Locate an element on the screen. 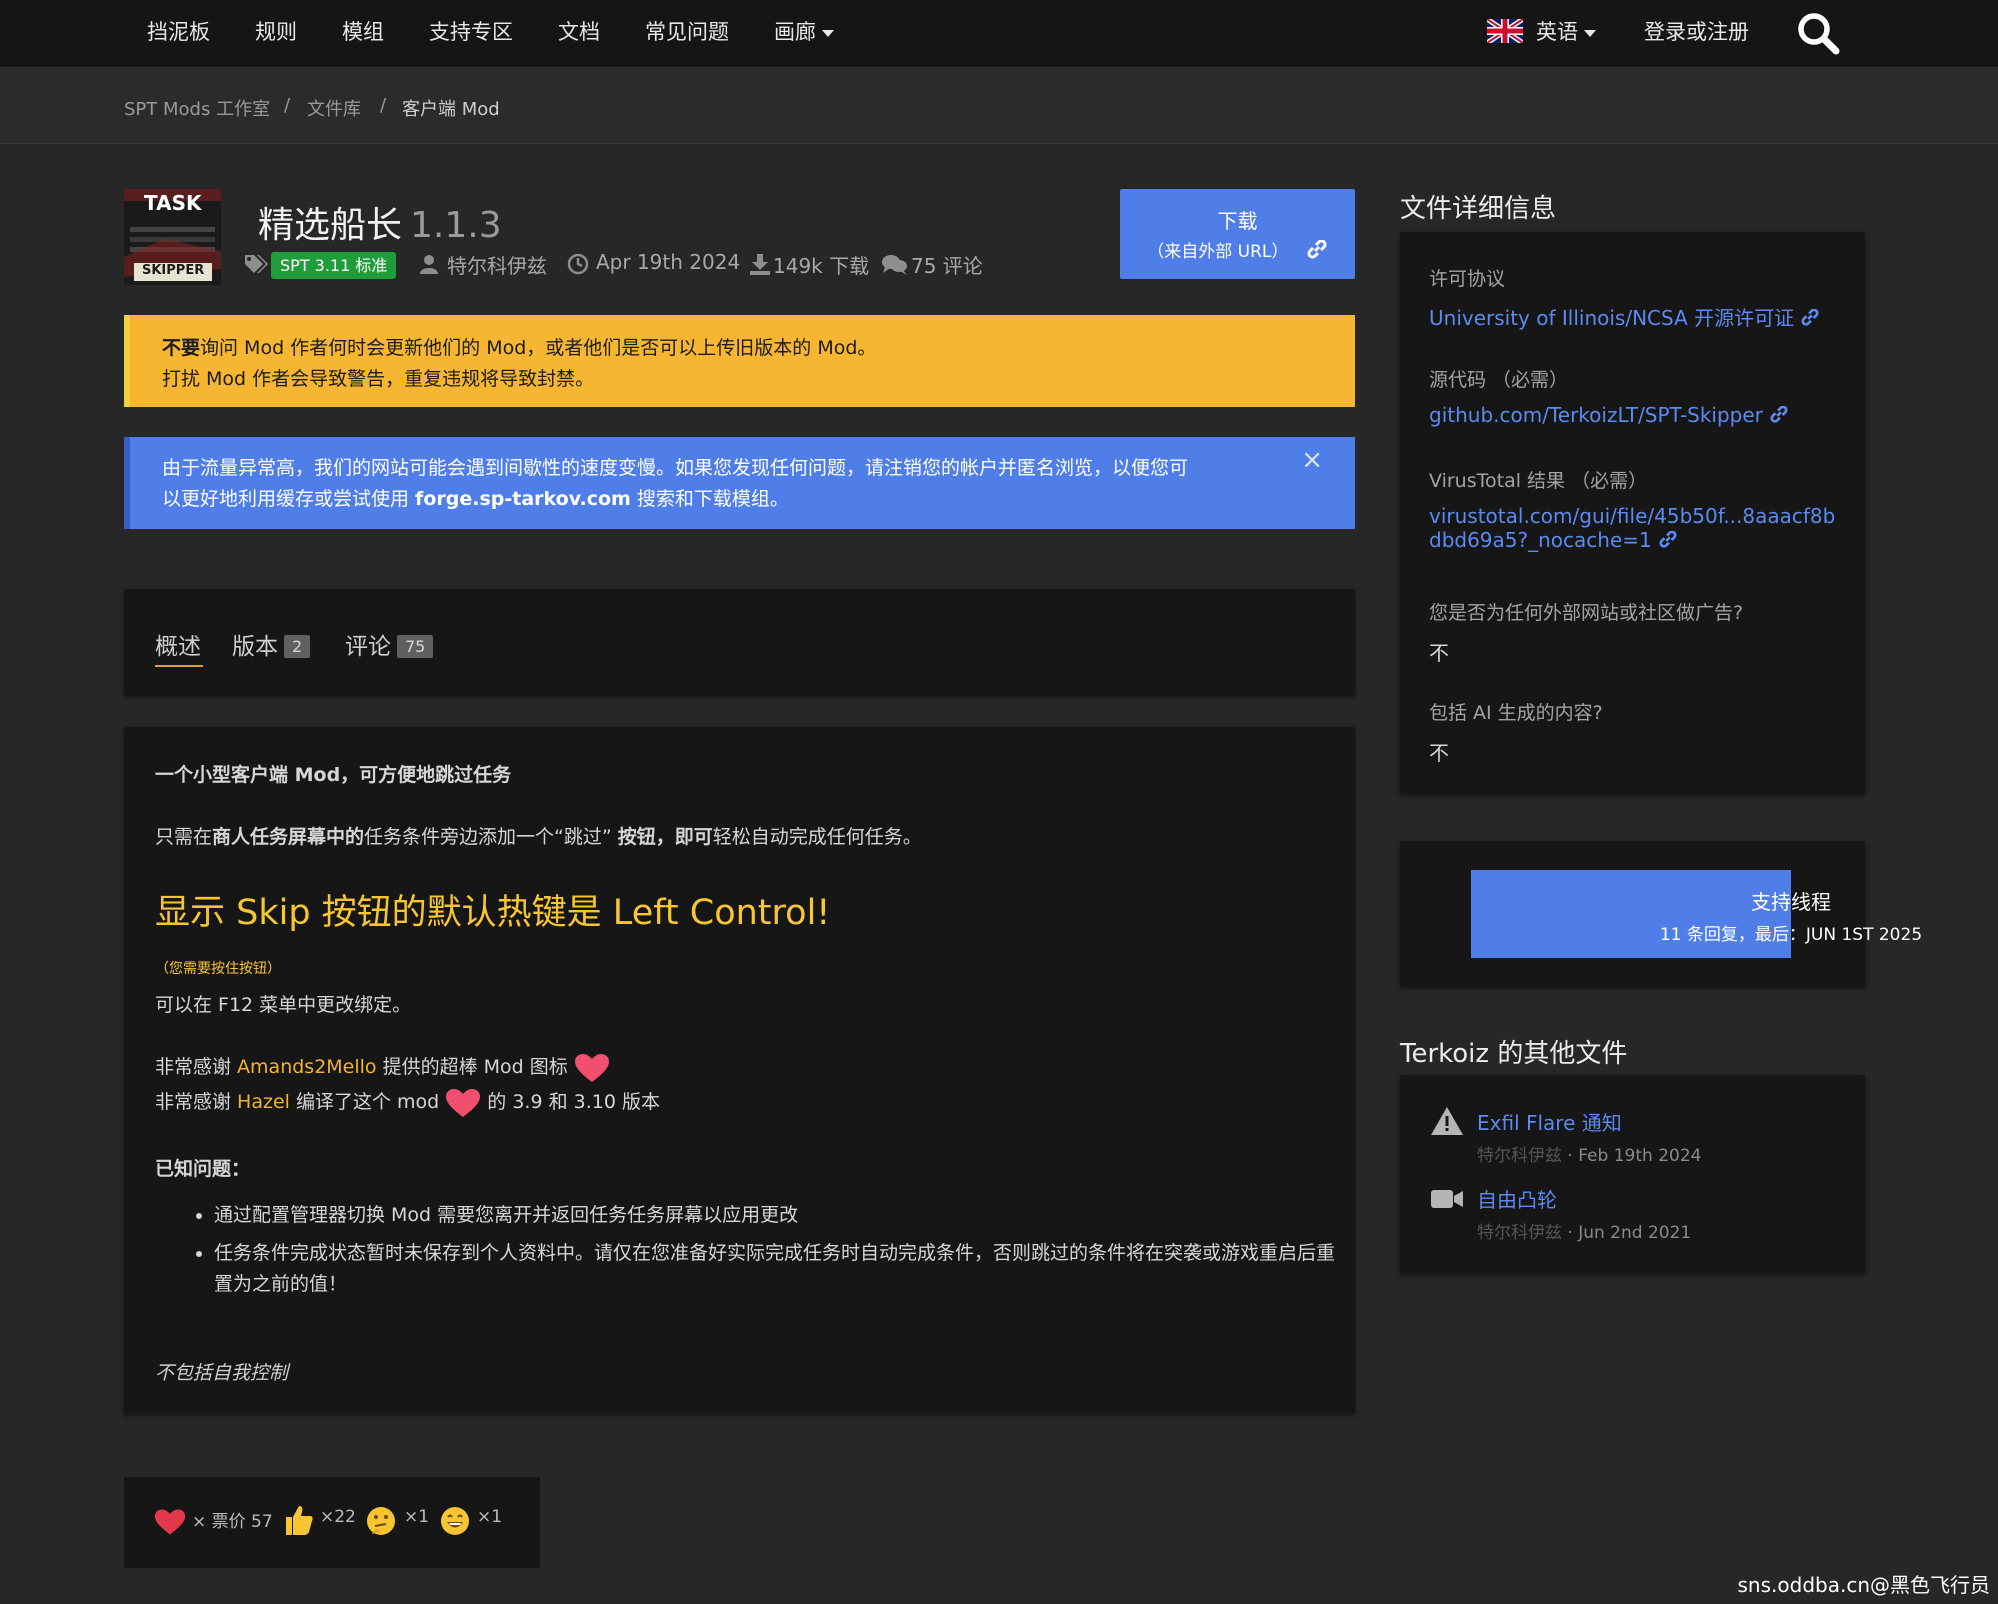 The image size is (1998, 1604). spt-version-badge: SPT 3.11 标准 is located at coordinates (334, 265).